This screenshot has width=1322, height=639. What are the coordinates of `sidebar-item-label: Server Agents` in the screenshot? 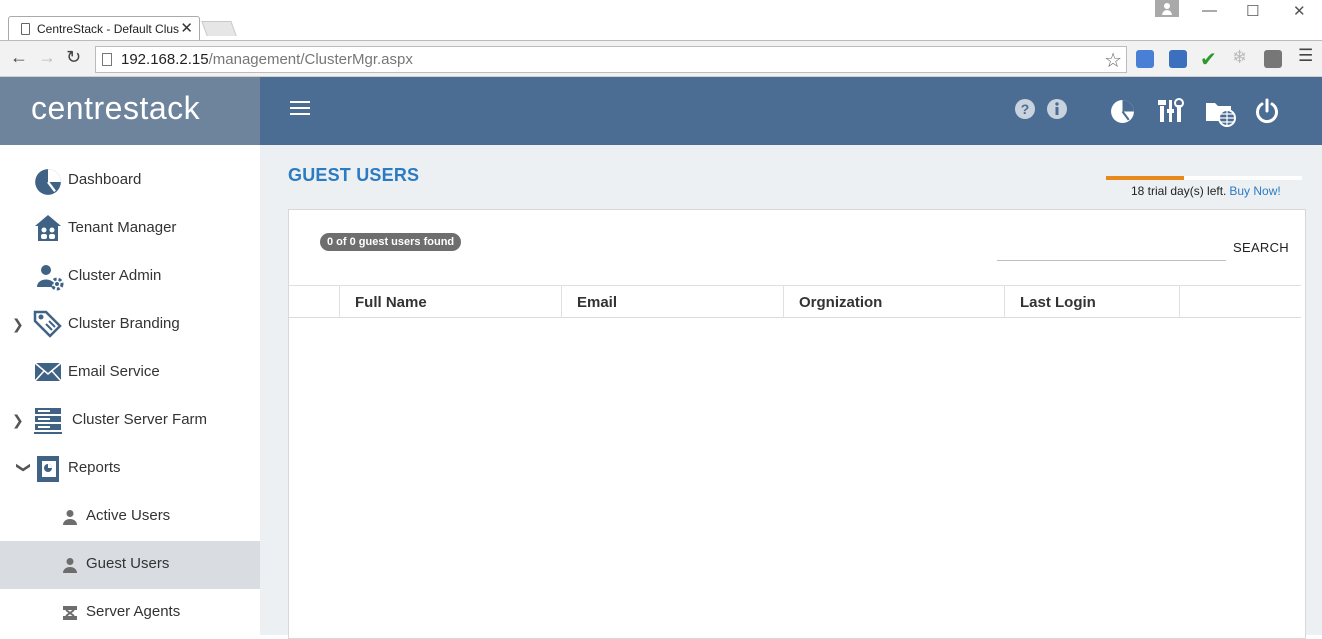 It's located at (133, 611).